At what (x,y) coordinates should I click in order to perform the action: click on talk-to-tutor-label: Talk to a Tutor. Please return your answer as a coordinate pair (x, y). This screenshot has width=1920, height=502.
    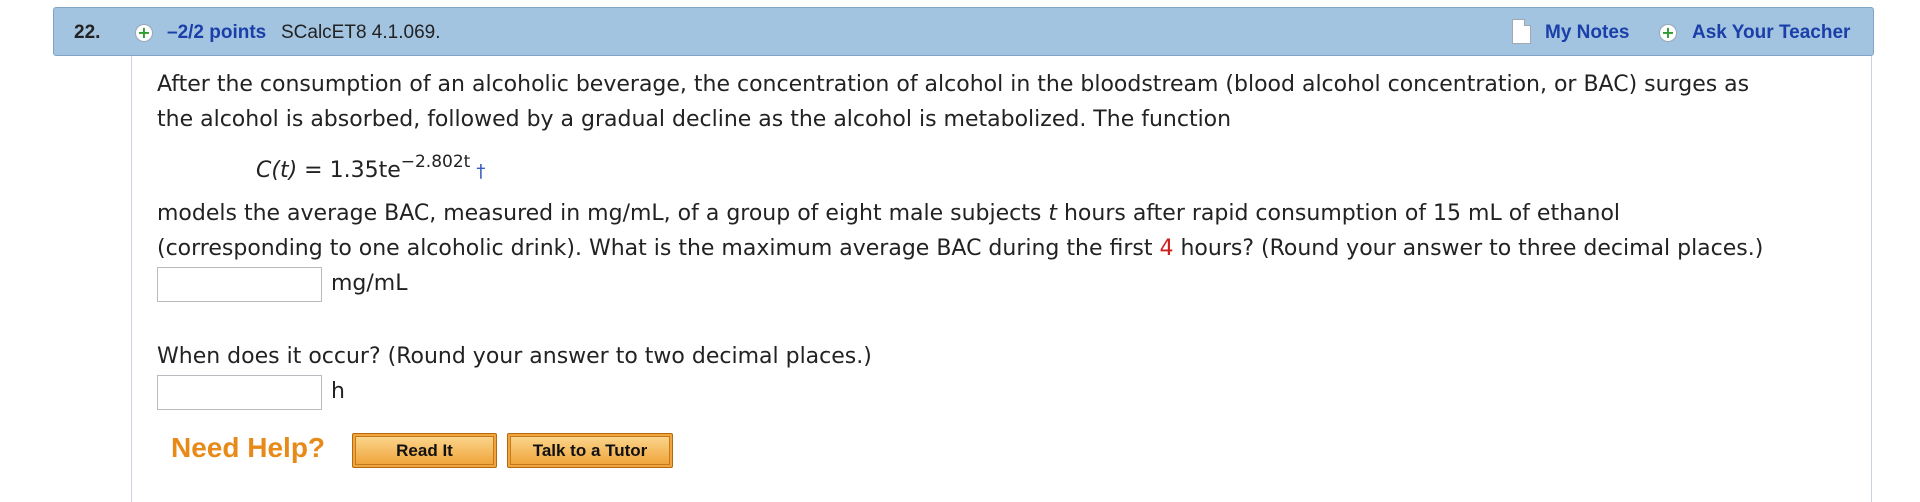
    Looking at the image, I should click on (590, 450).